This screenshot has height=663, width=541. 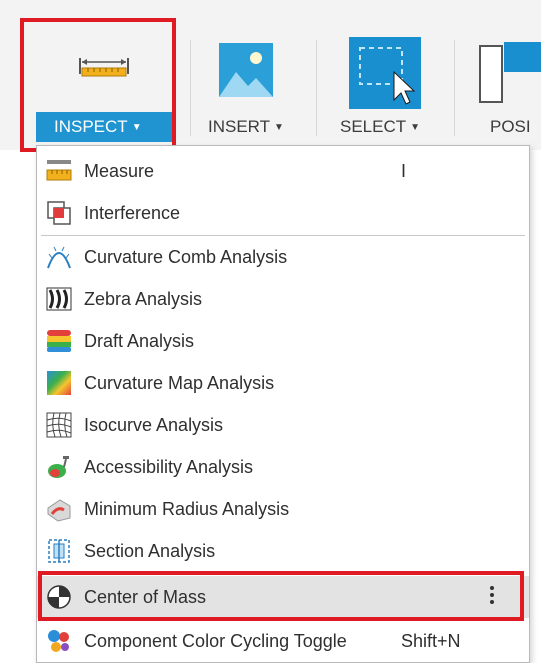 I want to click on measure-icon, so click(x=59, y=170).